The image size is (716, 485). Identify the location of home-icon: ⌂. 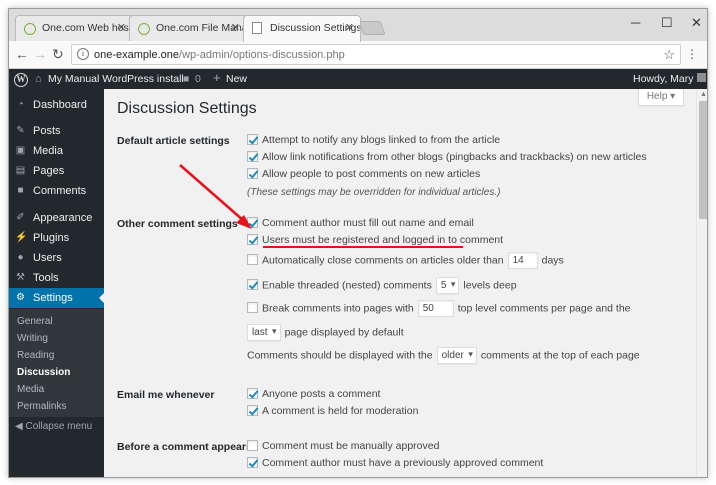
(38, 79).